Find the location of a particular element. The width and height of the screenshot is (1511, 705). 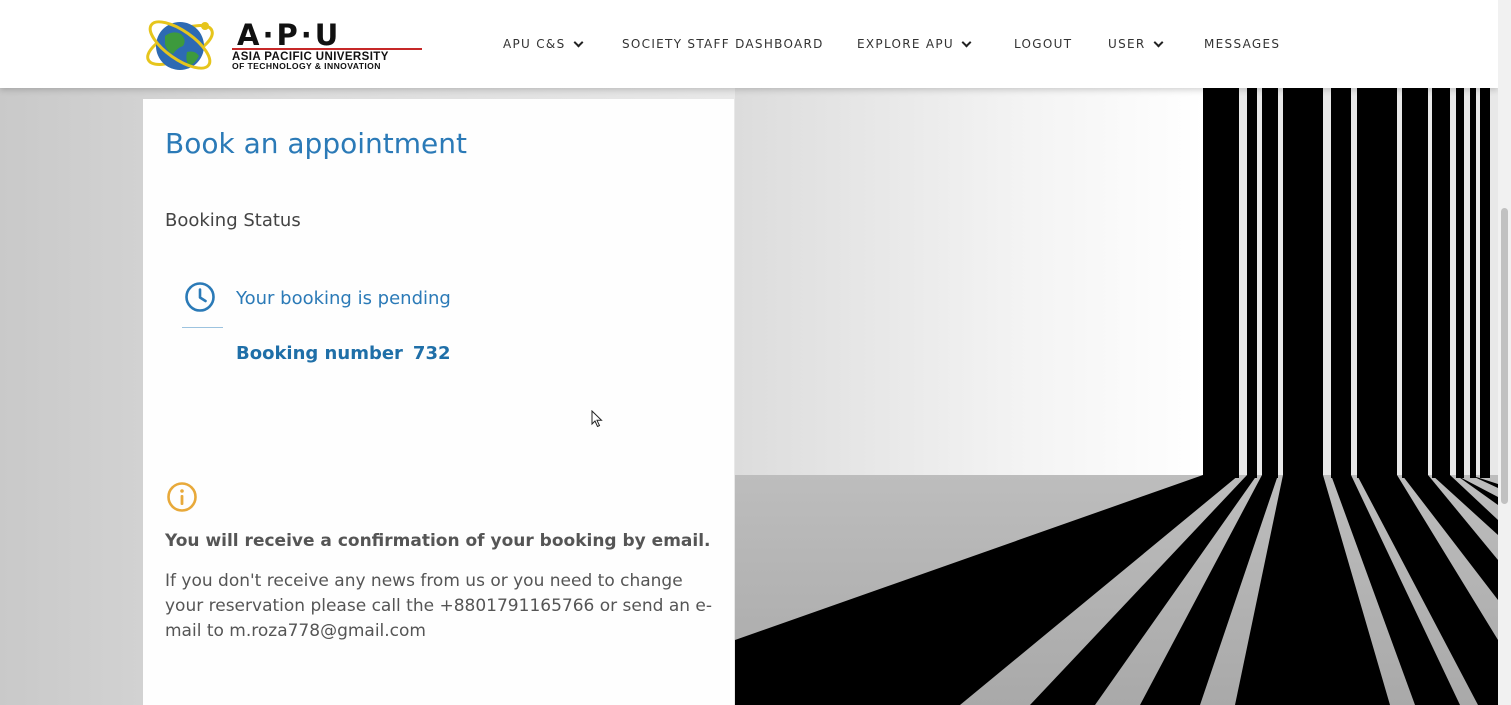

nav-apu-cs: APU C&S is located at coordinates (543, 44).